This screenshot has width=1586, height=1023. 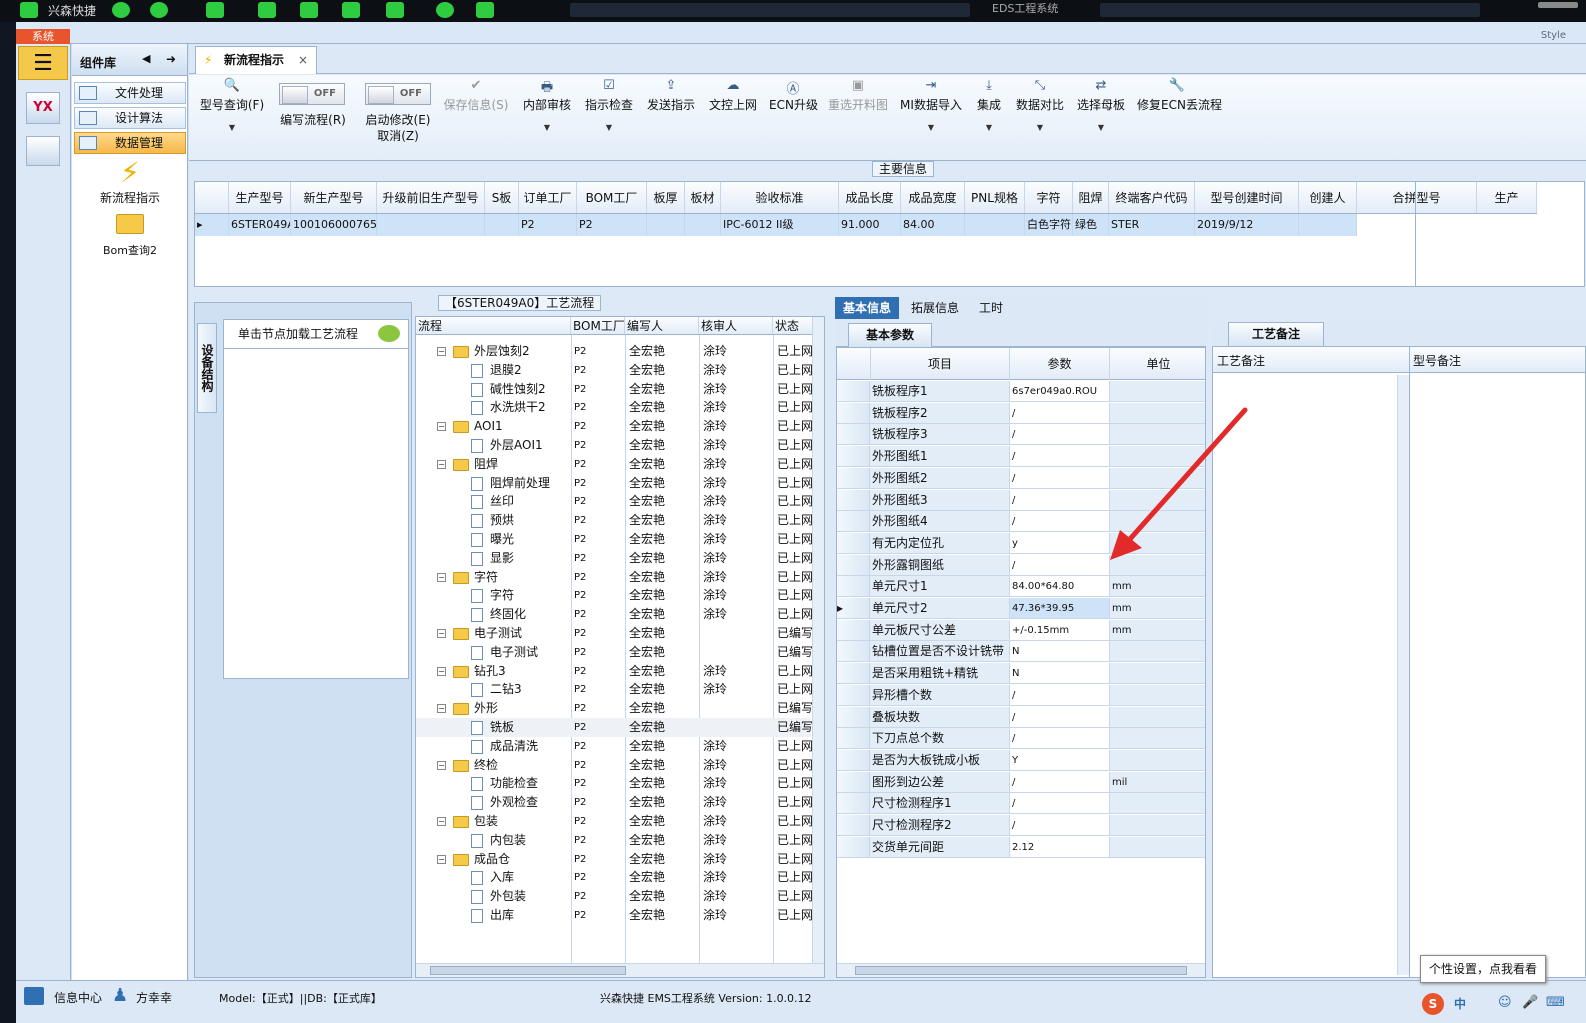 What do you see at coordinates (1460, 1003) in the screenshot?
I see `ime-mode: 中` at bounding box center [1460, 1003].